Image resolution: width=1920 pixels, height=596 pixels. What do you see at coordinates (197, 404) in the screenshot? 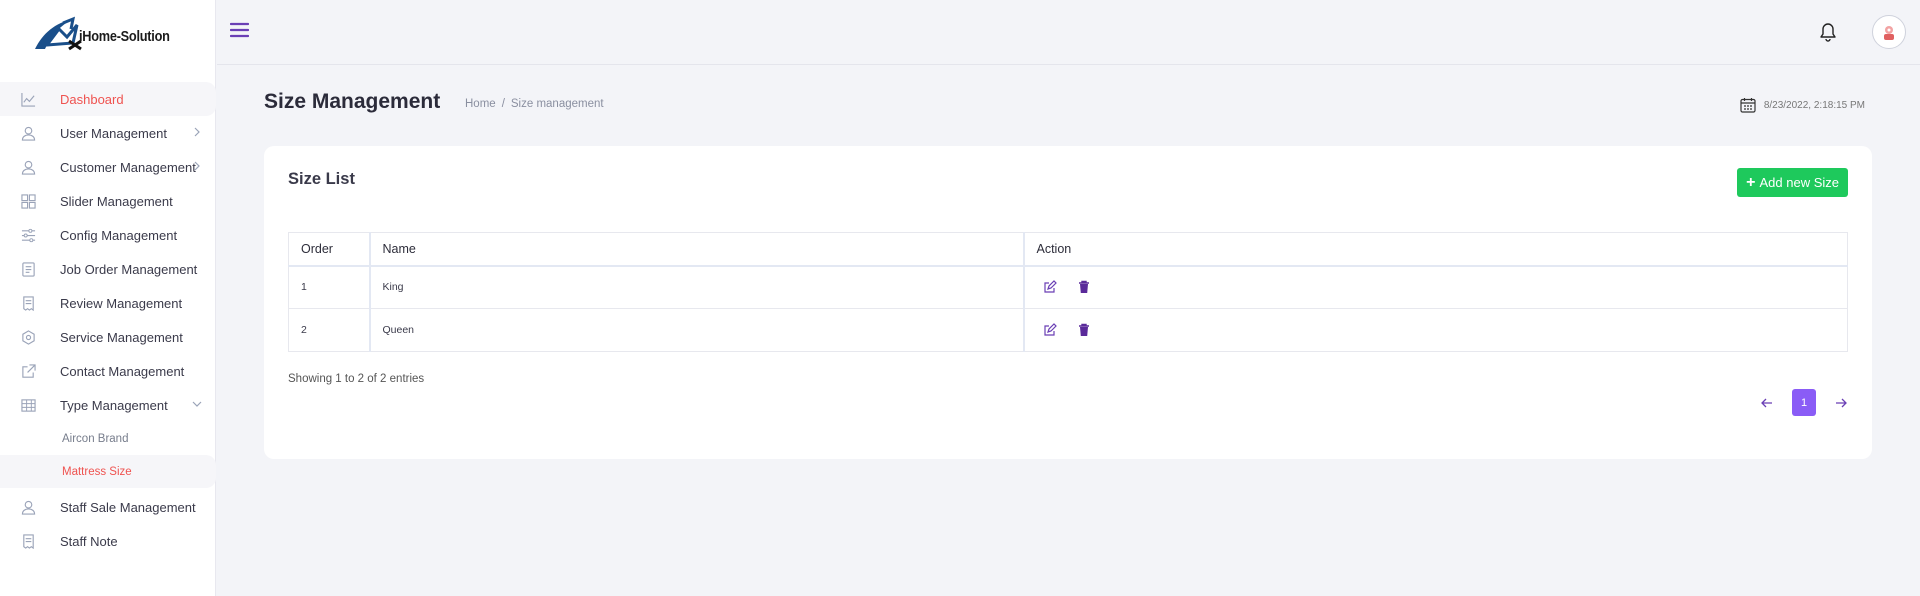
I see `chevron-down-icon` at bounding box center [197, 404].